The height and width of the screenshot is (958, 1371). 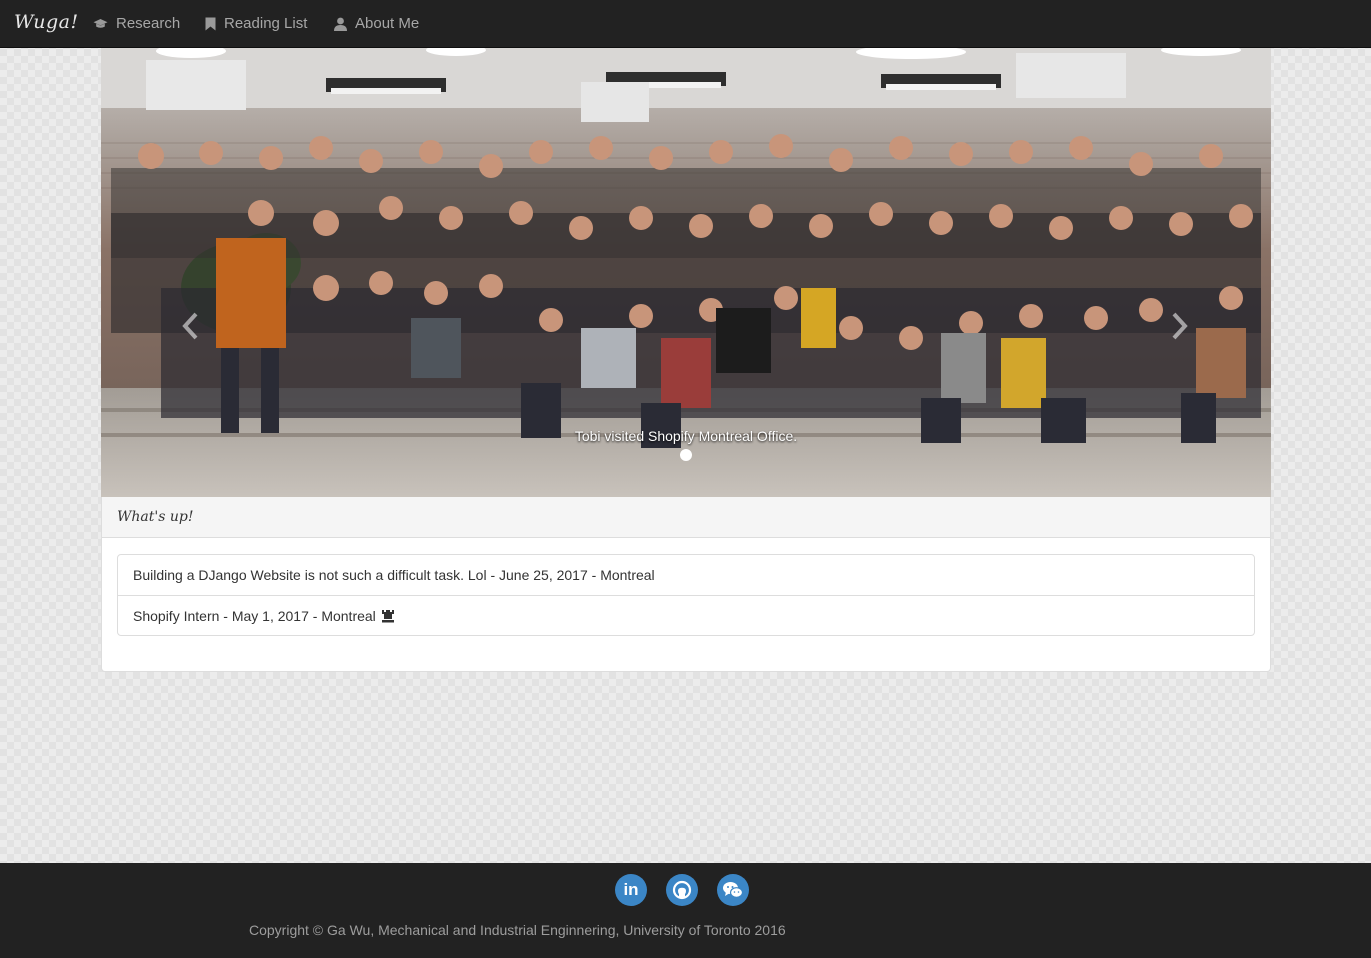 I want to click on carousel-next-button, so click(x=1180, y=326).